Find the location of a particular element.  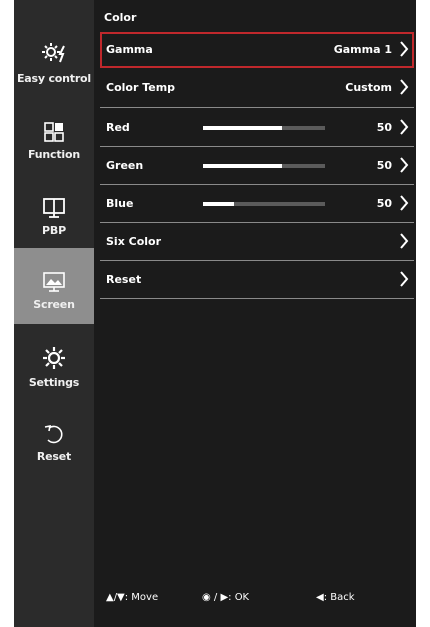

sidebar-item-label: PBP is located at coordinates (54, 230).